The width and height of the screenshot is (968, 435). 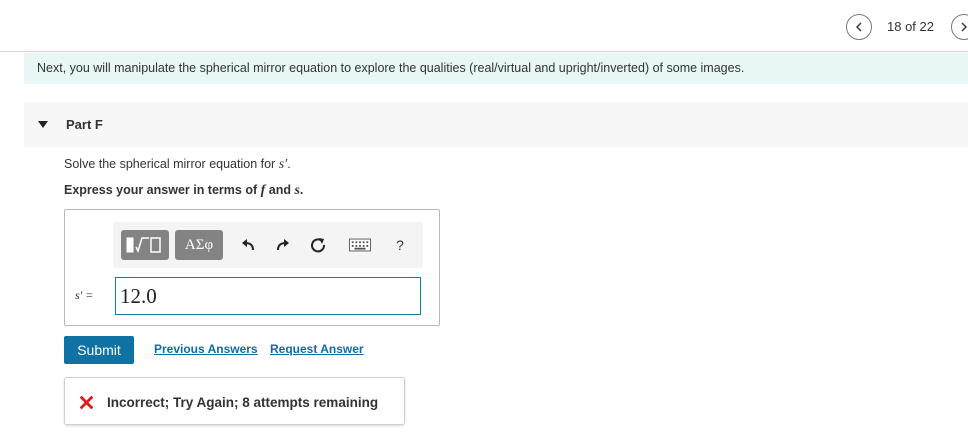 I want to click on undo-icon, so click(x=248, y=245).